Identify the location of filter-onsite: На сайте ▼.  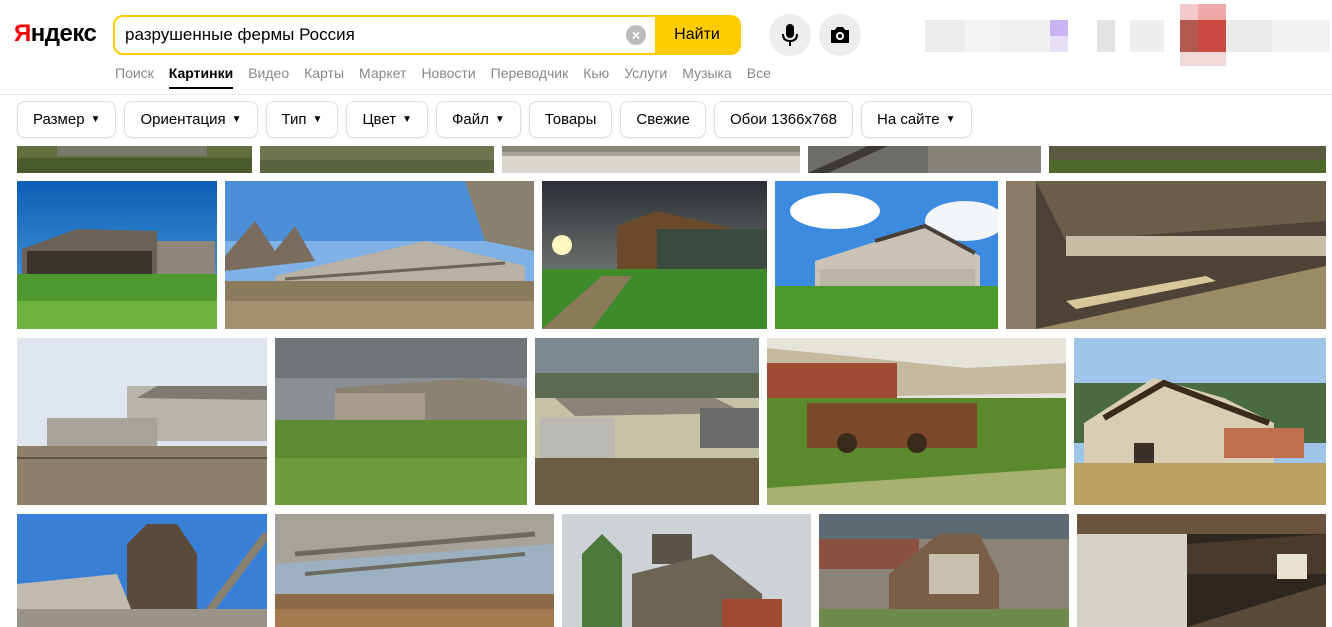
(916, 119).